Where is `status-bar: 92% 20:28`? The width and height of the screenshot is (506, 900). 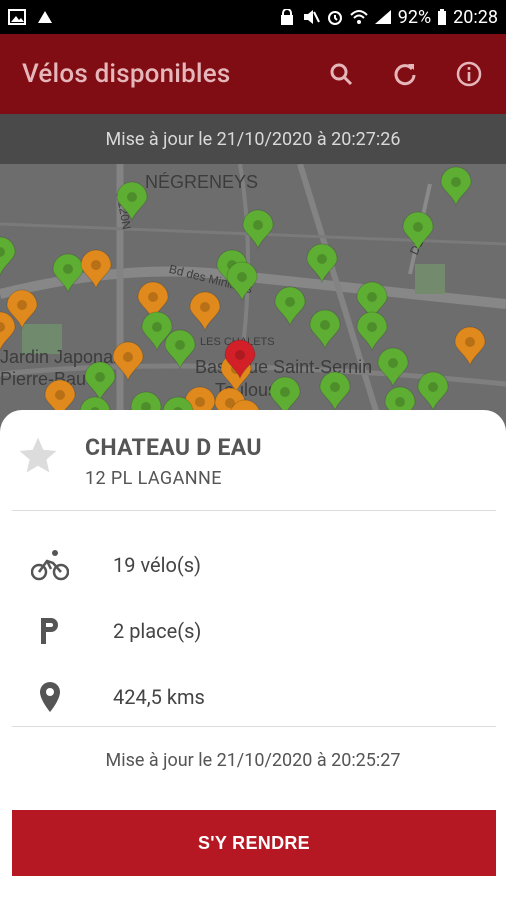
status-bar: 92% 20:28 is located at coordinates (253, 17).